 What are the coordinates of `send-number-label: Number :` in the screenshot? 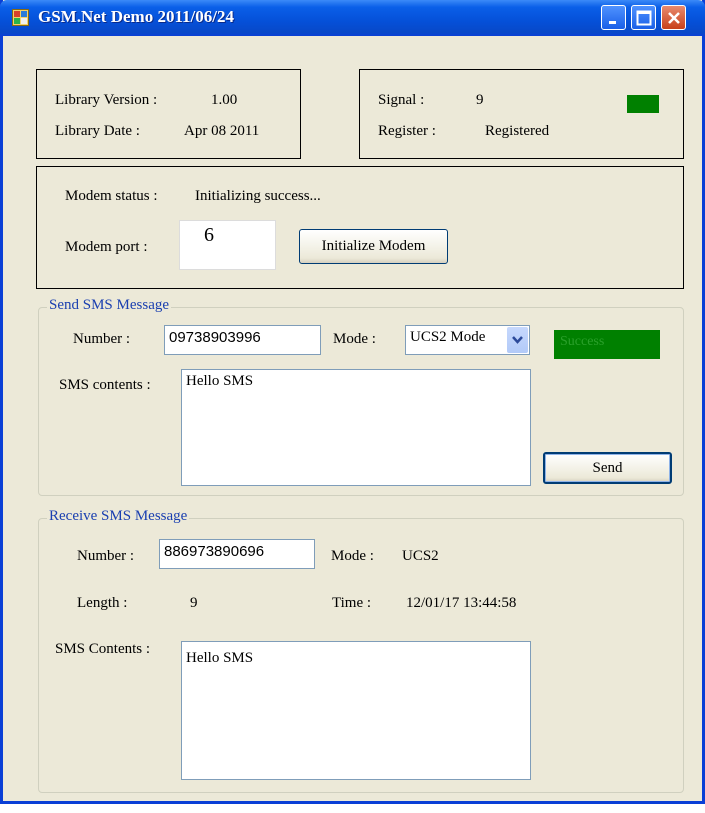 It's located at (102, 339).